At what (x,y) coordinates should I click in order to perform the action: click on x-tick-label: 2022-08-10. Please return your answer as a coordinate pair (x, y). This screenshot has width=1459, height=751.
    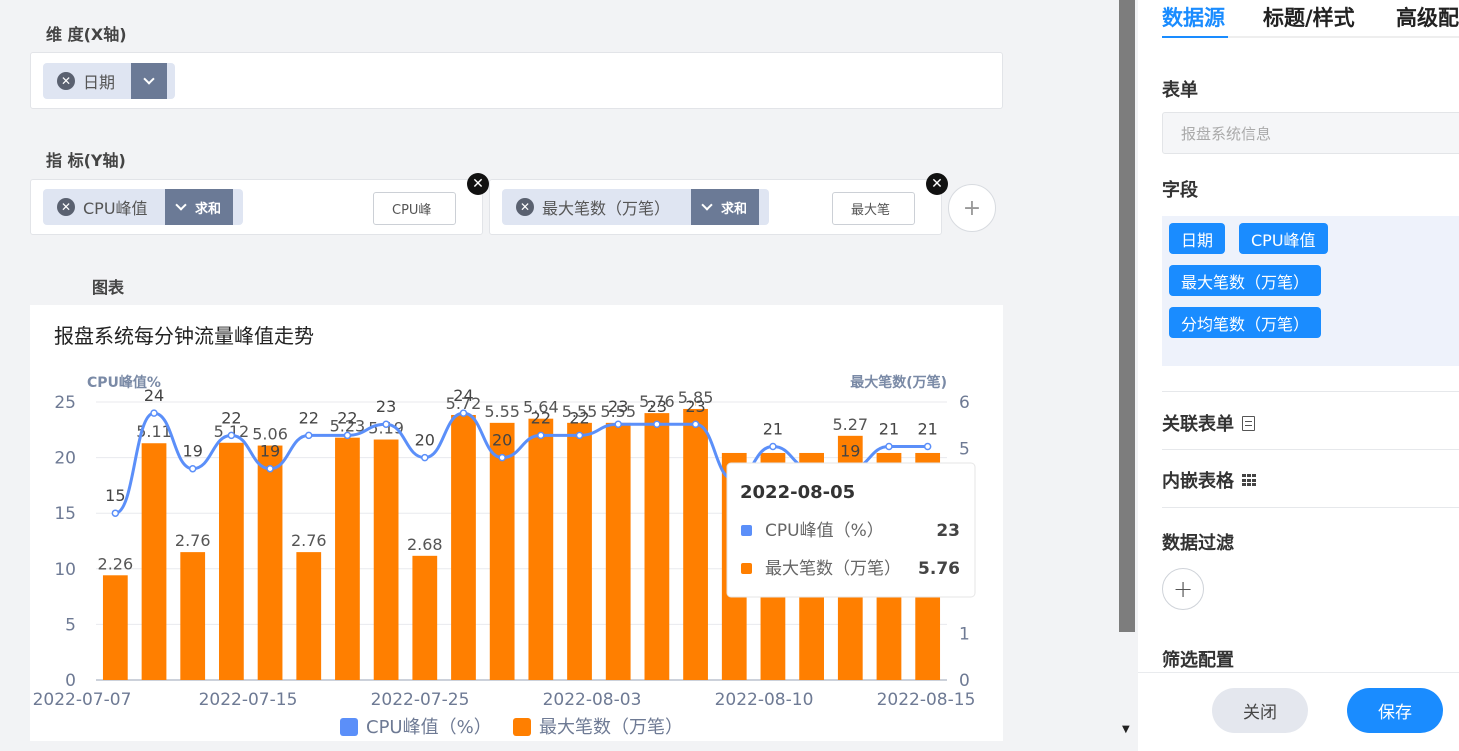
    Looking at the image, I should click on (764, 700).